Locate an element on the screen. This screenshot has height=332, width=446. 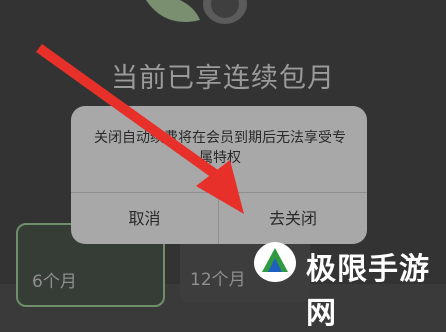
plan-label: 12个月 is located at coordinates (218, 280).